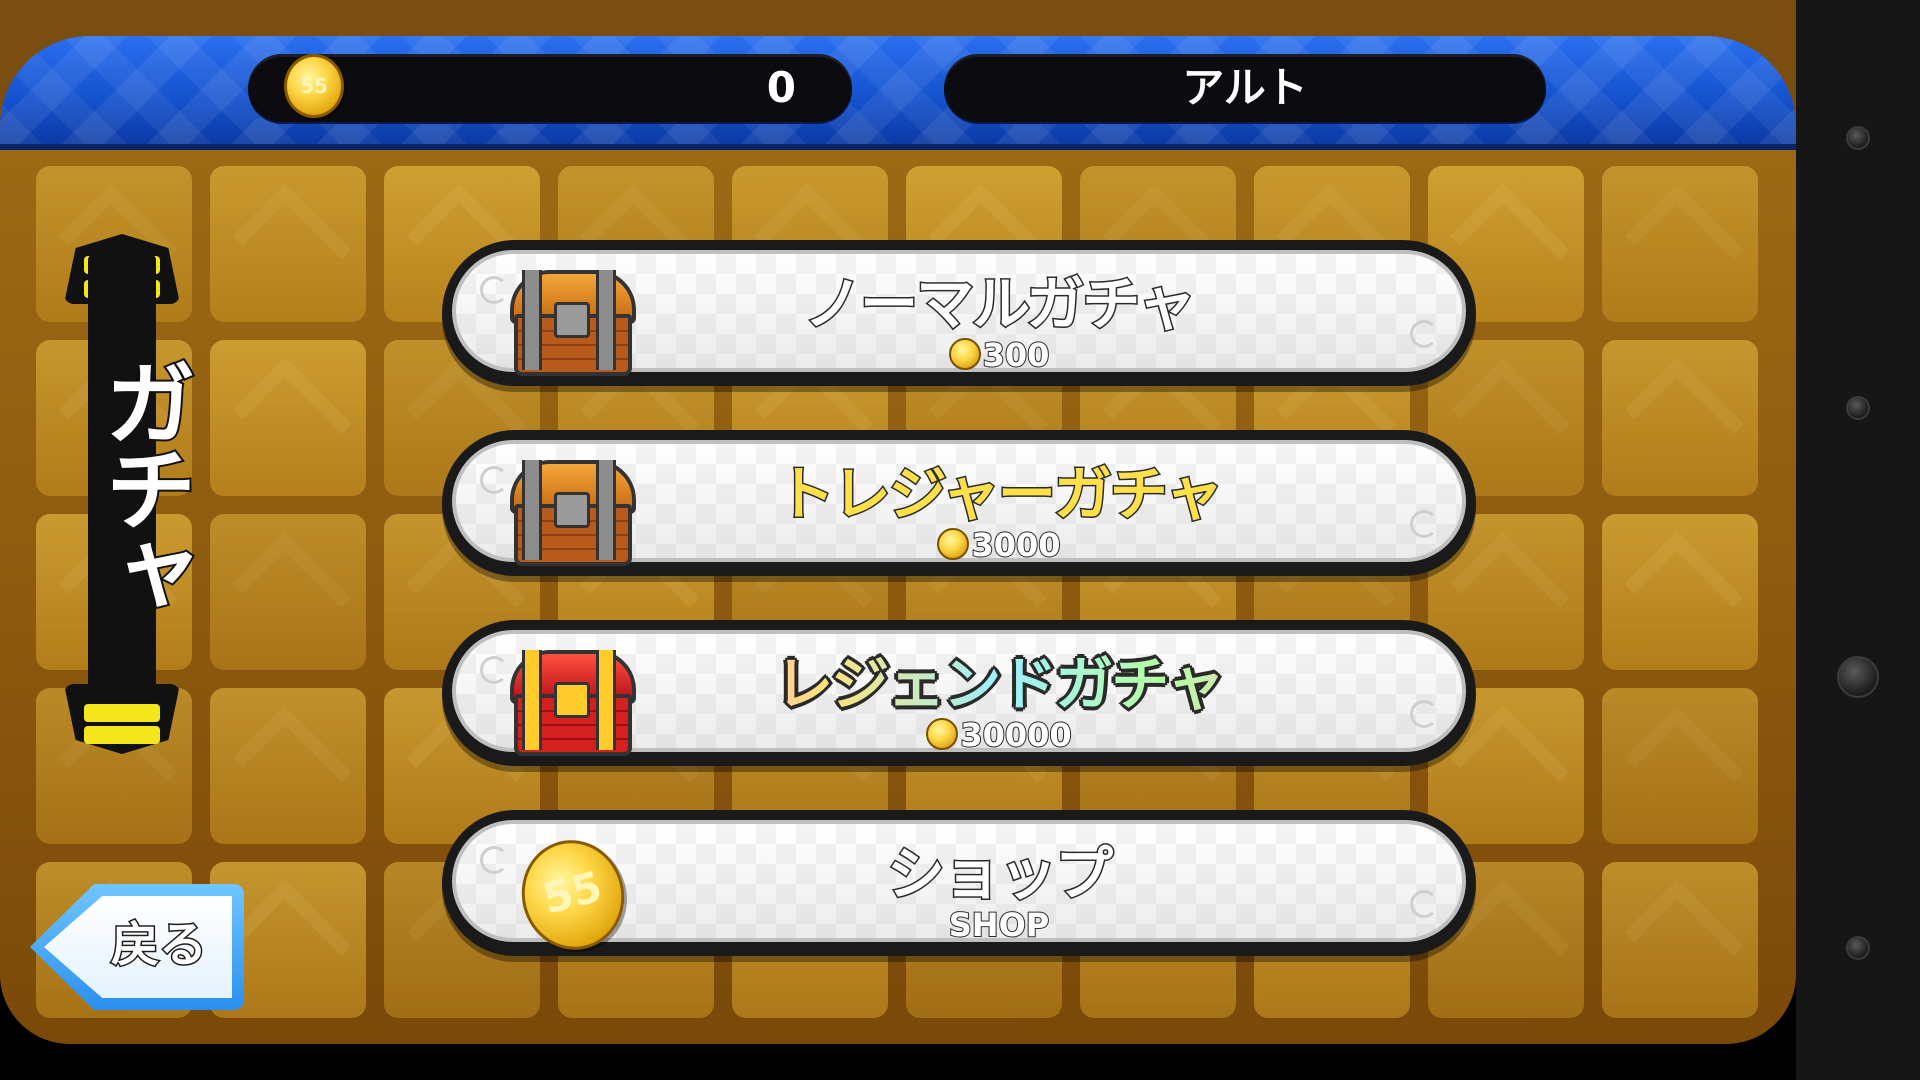 This screenshot has width=1920, height=1080. Describe the element at coordinates (142, 485) in the screenshot. I see `side-banner-label: ガチャ` at that location.